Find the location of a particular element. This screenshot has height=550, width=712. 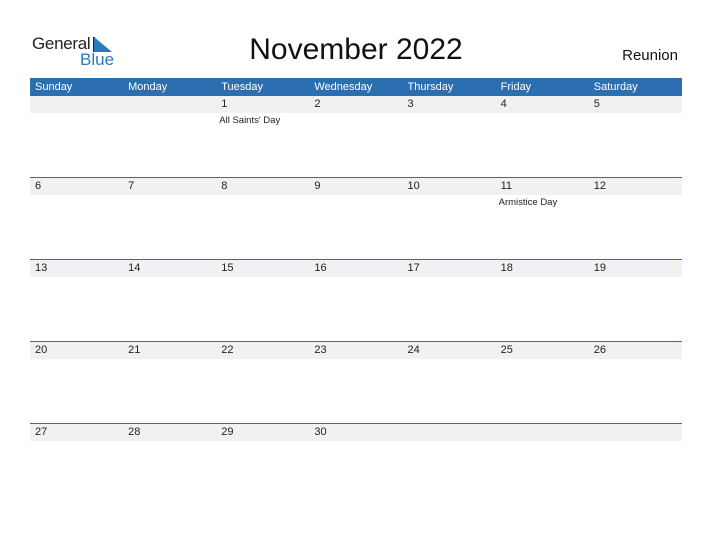

day-number: 6 is located at coordinates (38, 186).